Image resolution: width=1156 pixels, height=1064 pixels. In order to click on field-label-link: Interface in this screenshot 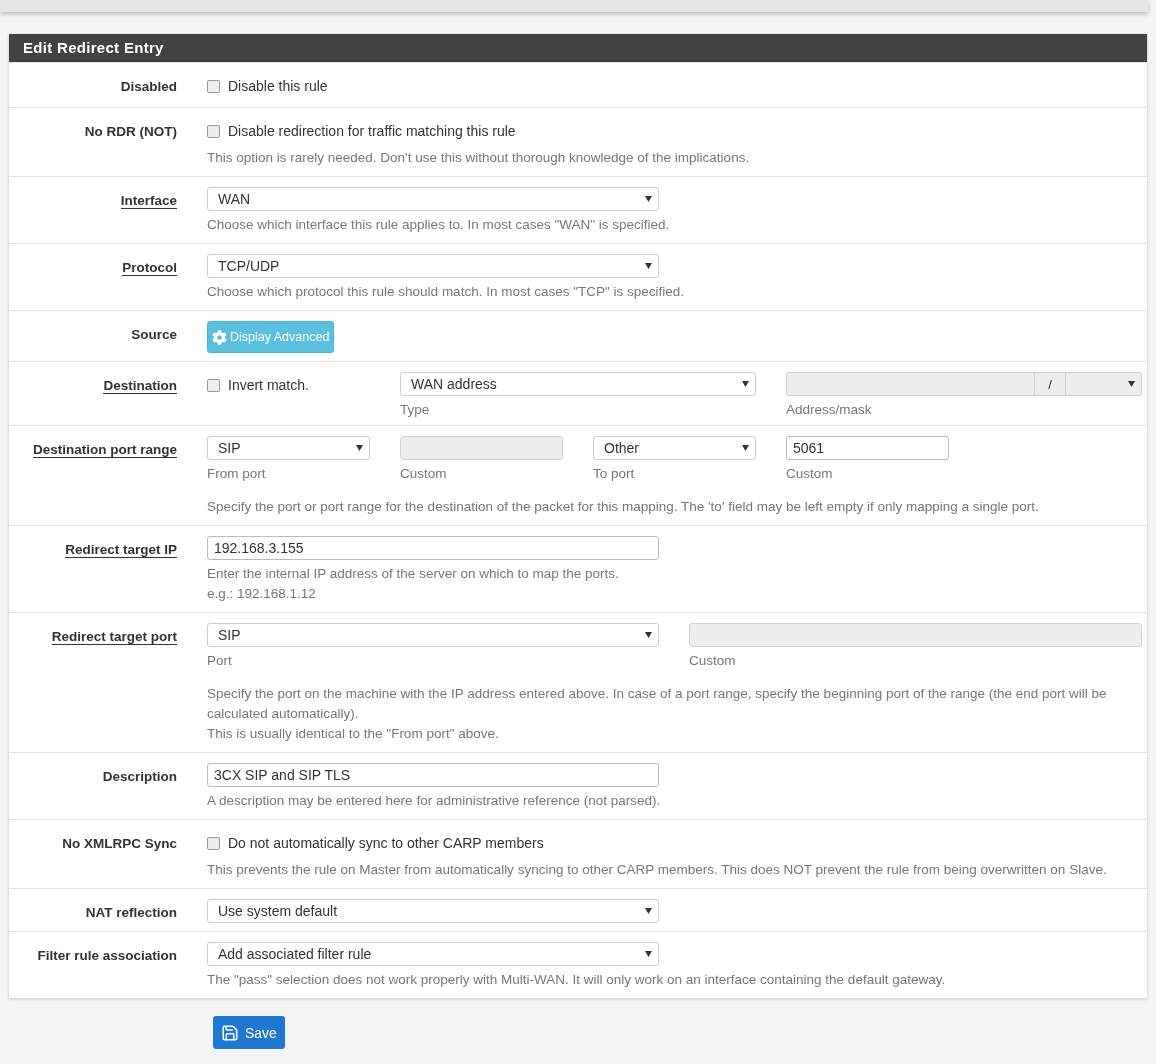, I will do `click(148, 198)`.